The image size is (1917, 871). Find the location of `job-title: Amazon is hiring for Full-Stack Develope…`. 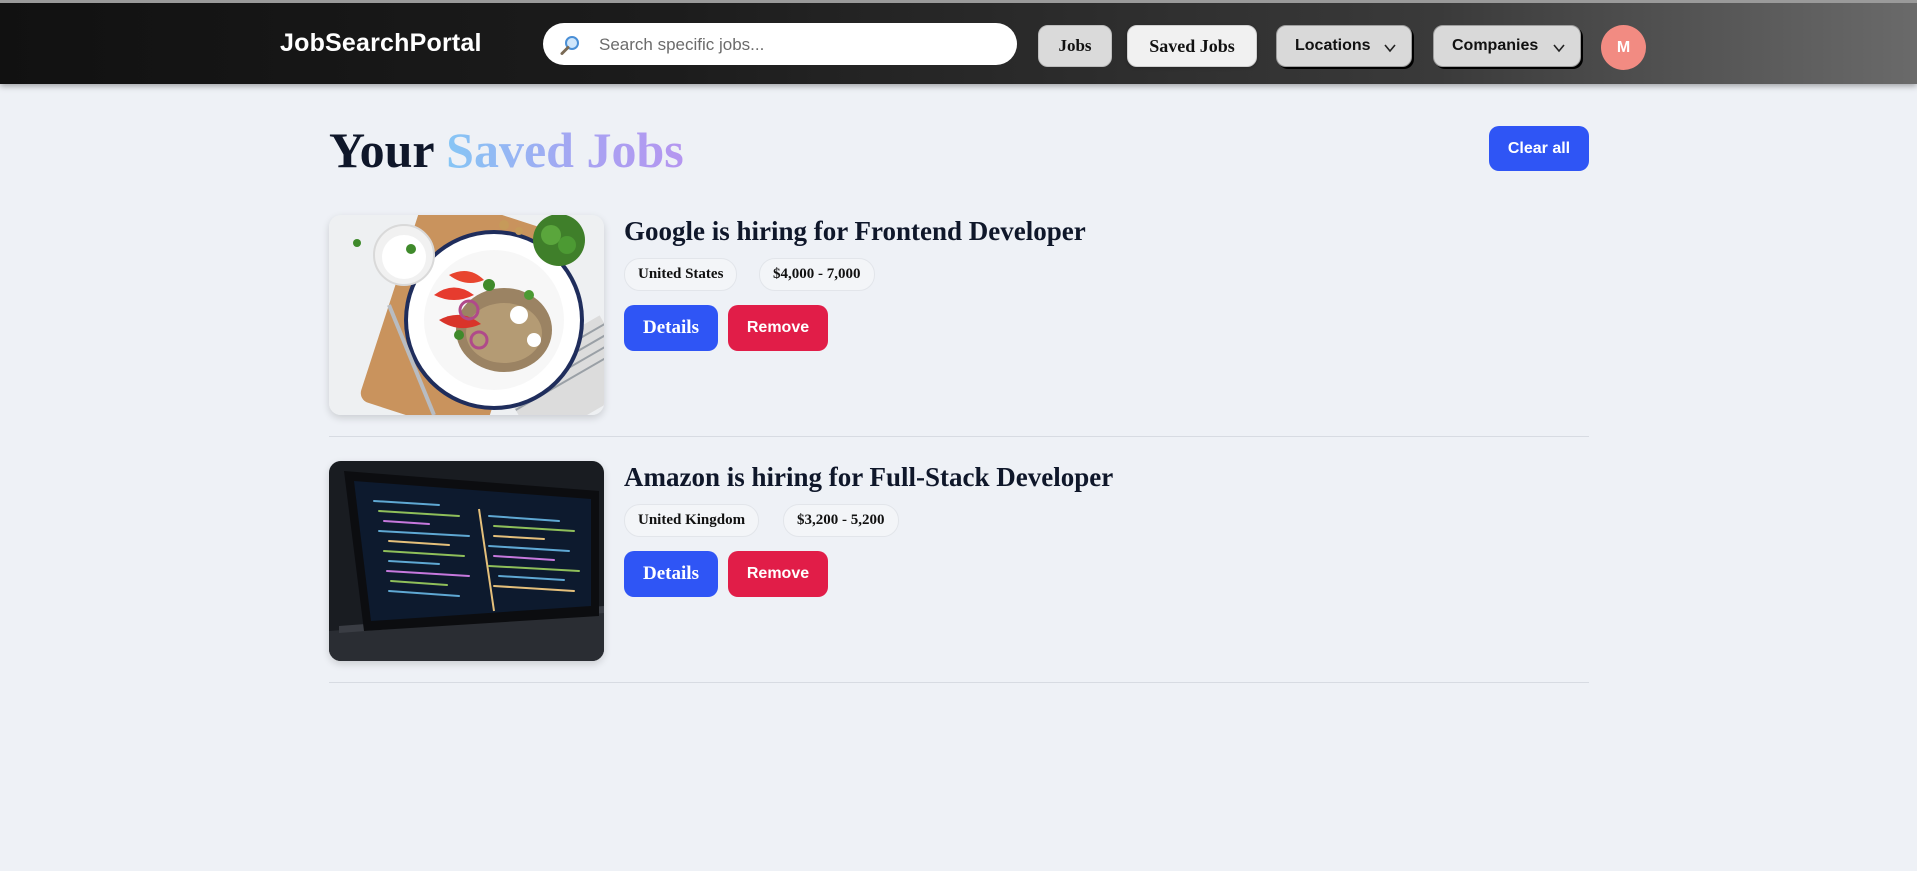

job-title: Amazon is hiring for Full-Stack Develope… is located at coordinates (868, 477).